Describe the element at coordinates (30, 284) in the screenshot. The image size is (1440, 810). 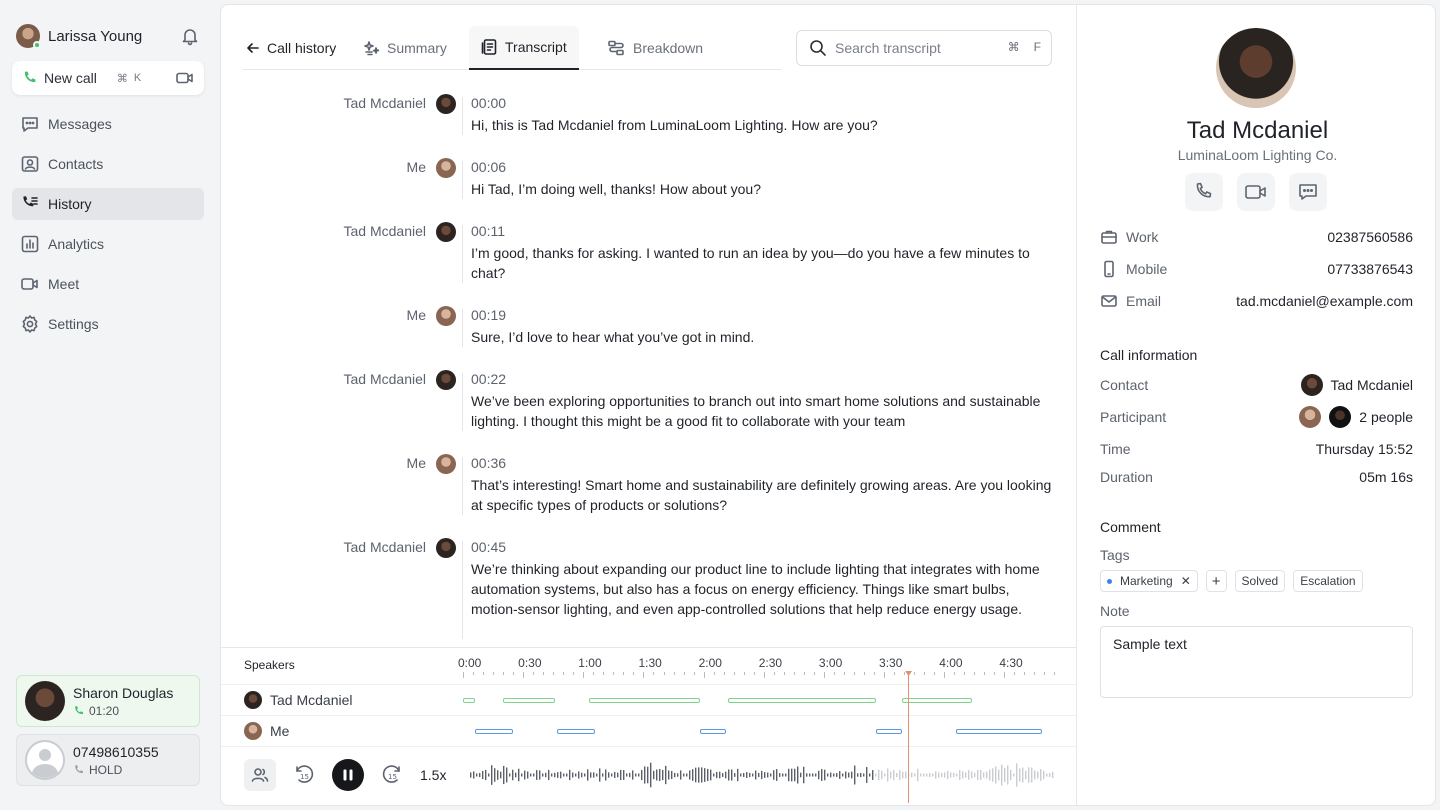
I see `video-icon` at that location.